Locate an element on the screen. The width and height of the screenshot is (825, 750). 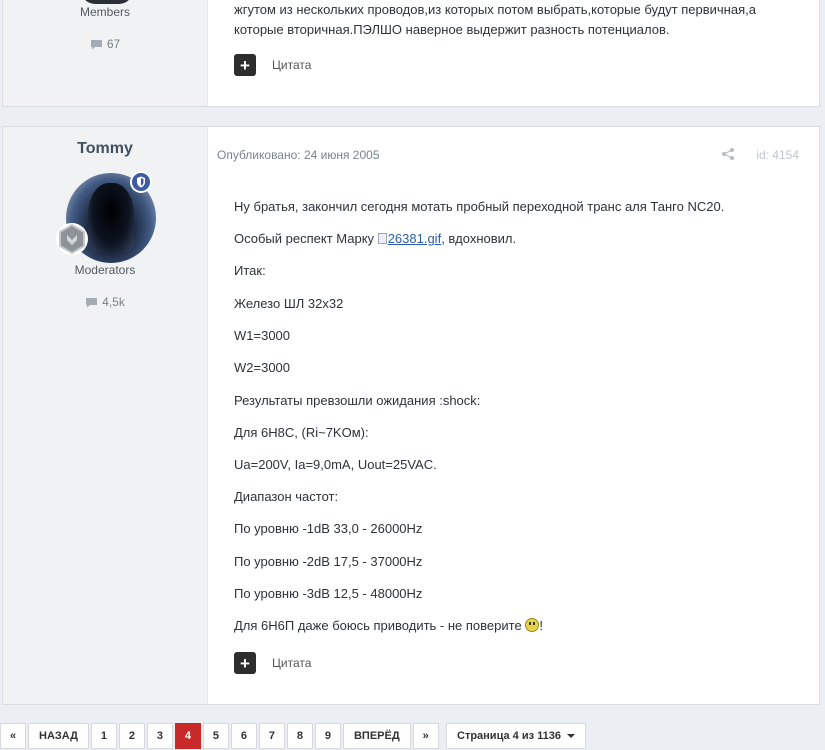
rank-badge-icon is located at coordinates (72, 239).